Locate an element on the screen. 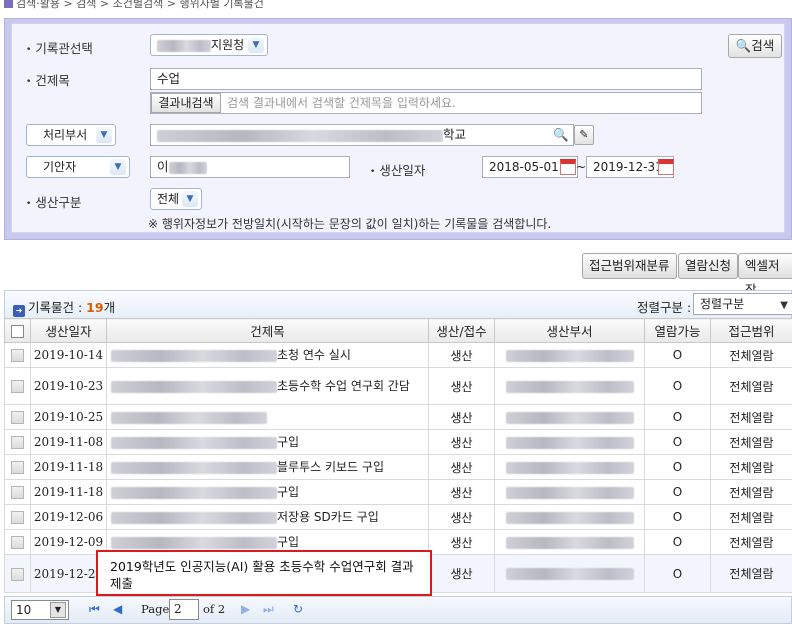  select-all-cell is located at coordinates (17, 330).